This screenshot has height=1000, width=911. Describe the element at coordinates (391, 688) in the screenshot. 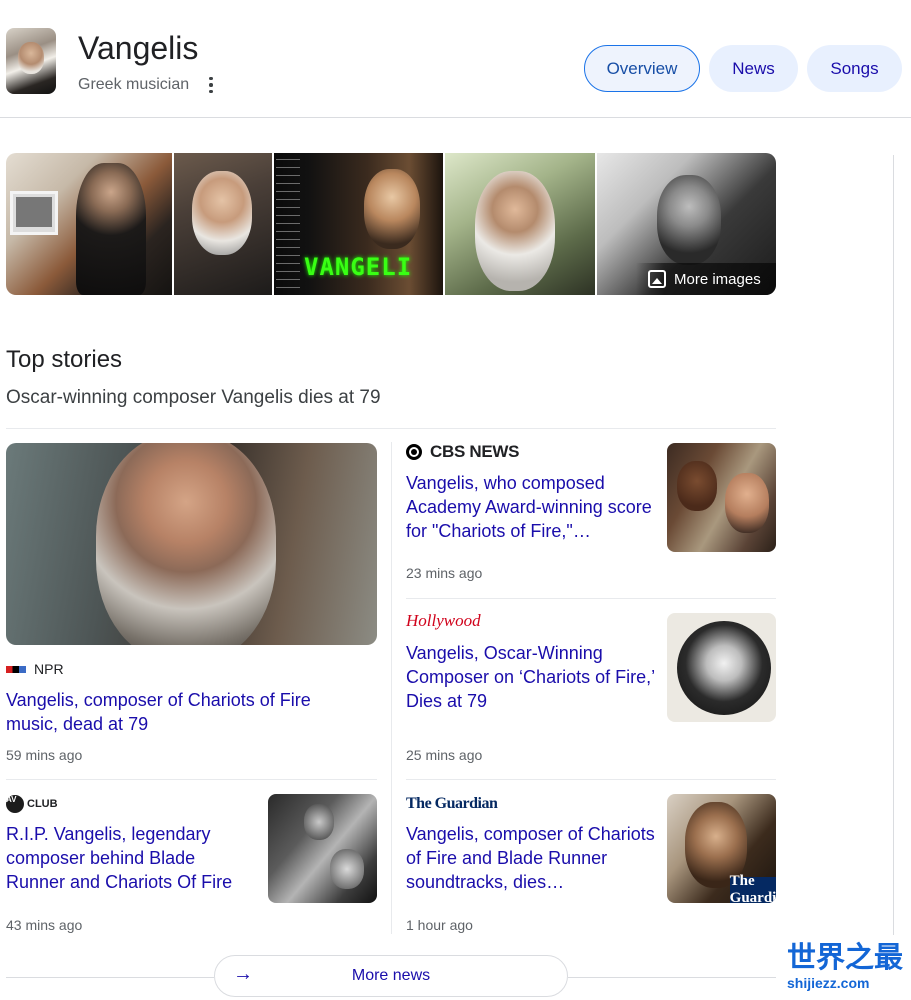

I see `column-divider` at that location.